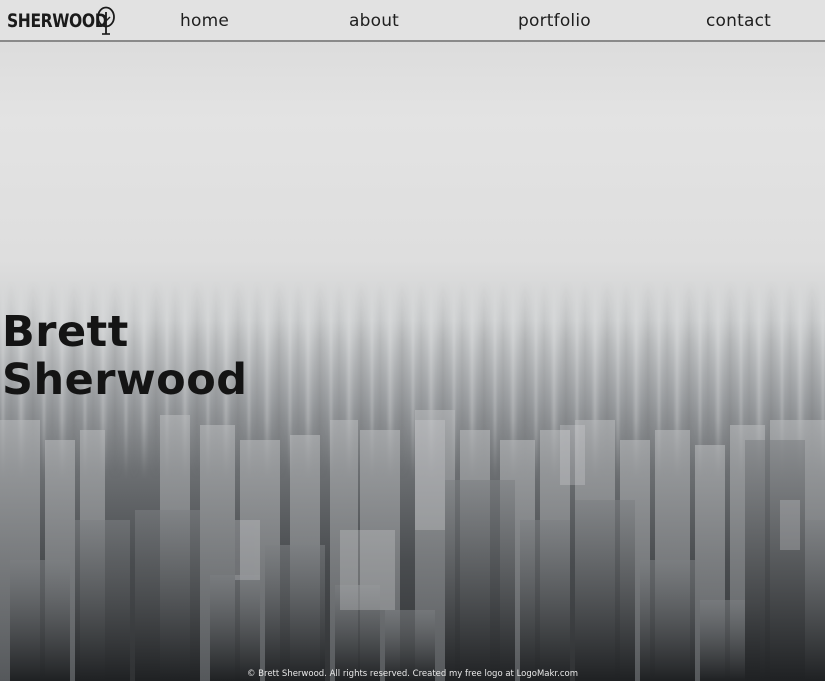 This screenshot has height=681, width=825. I want to click on navbar: SHERWOOD home about portfolio contact, so click(412, 21).